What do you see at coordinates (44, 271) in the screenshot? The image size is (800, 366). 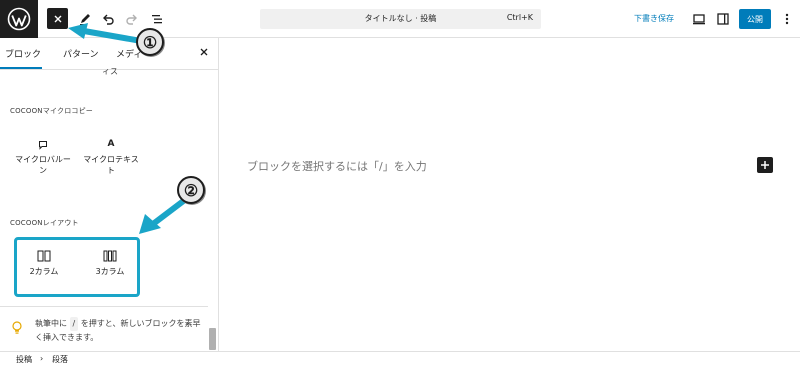 I see `block-label: 2カラム` at bounding box center [44, 271].